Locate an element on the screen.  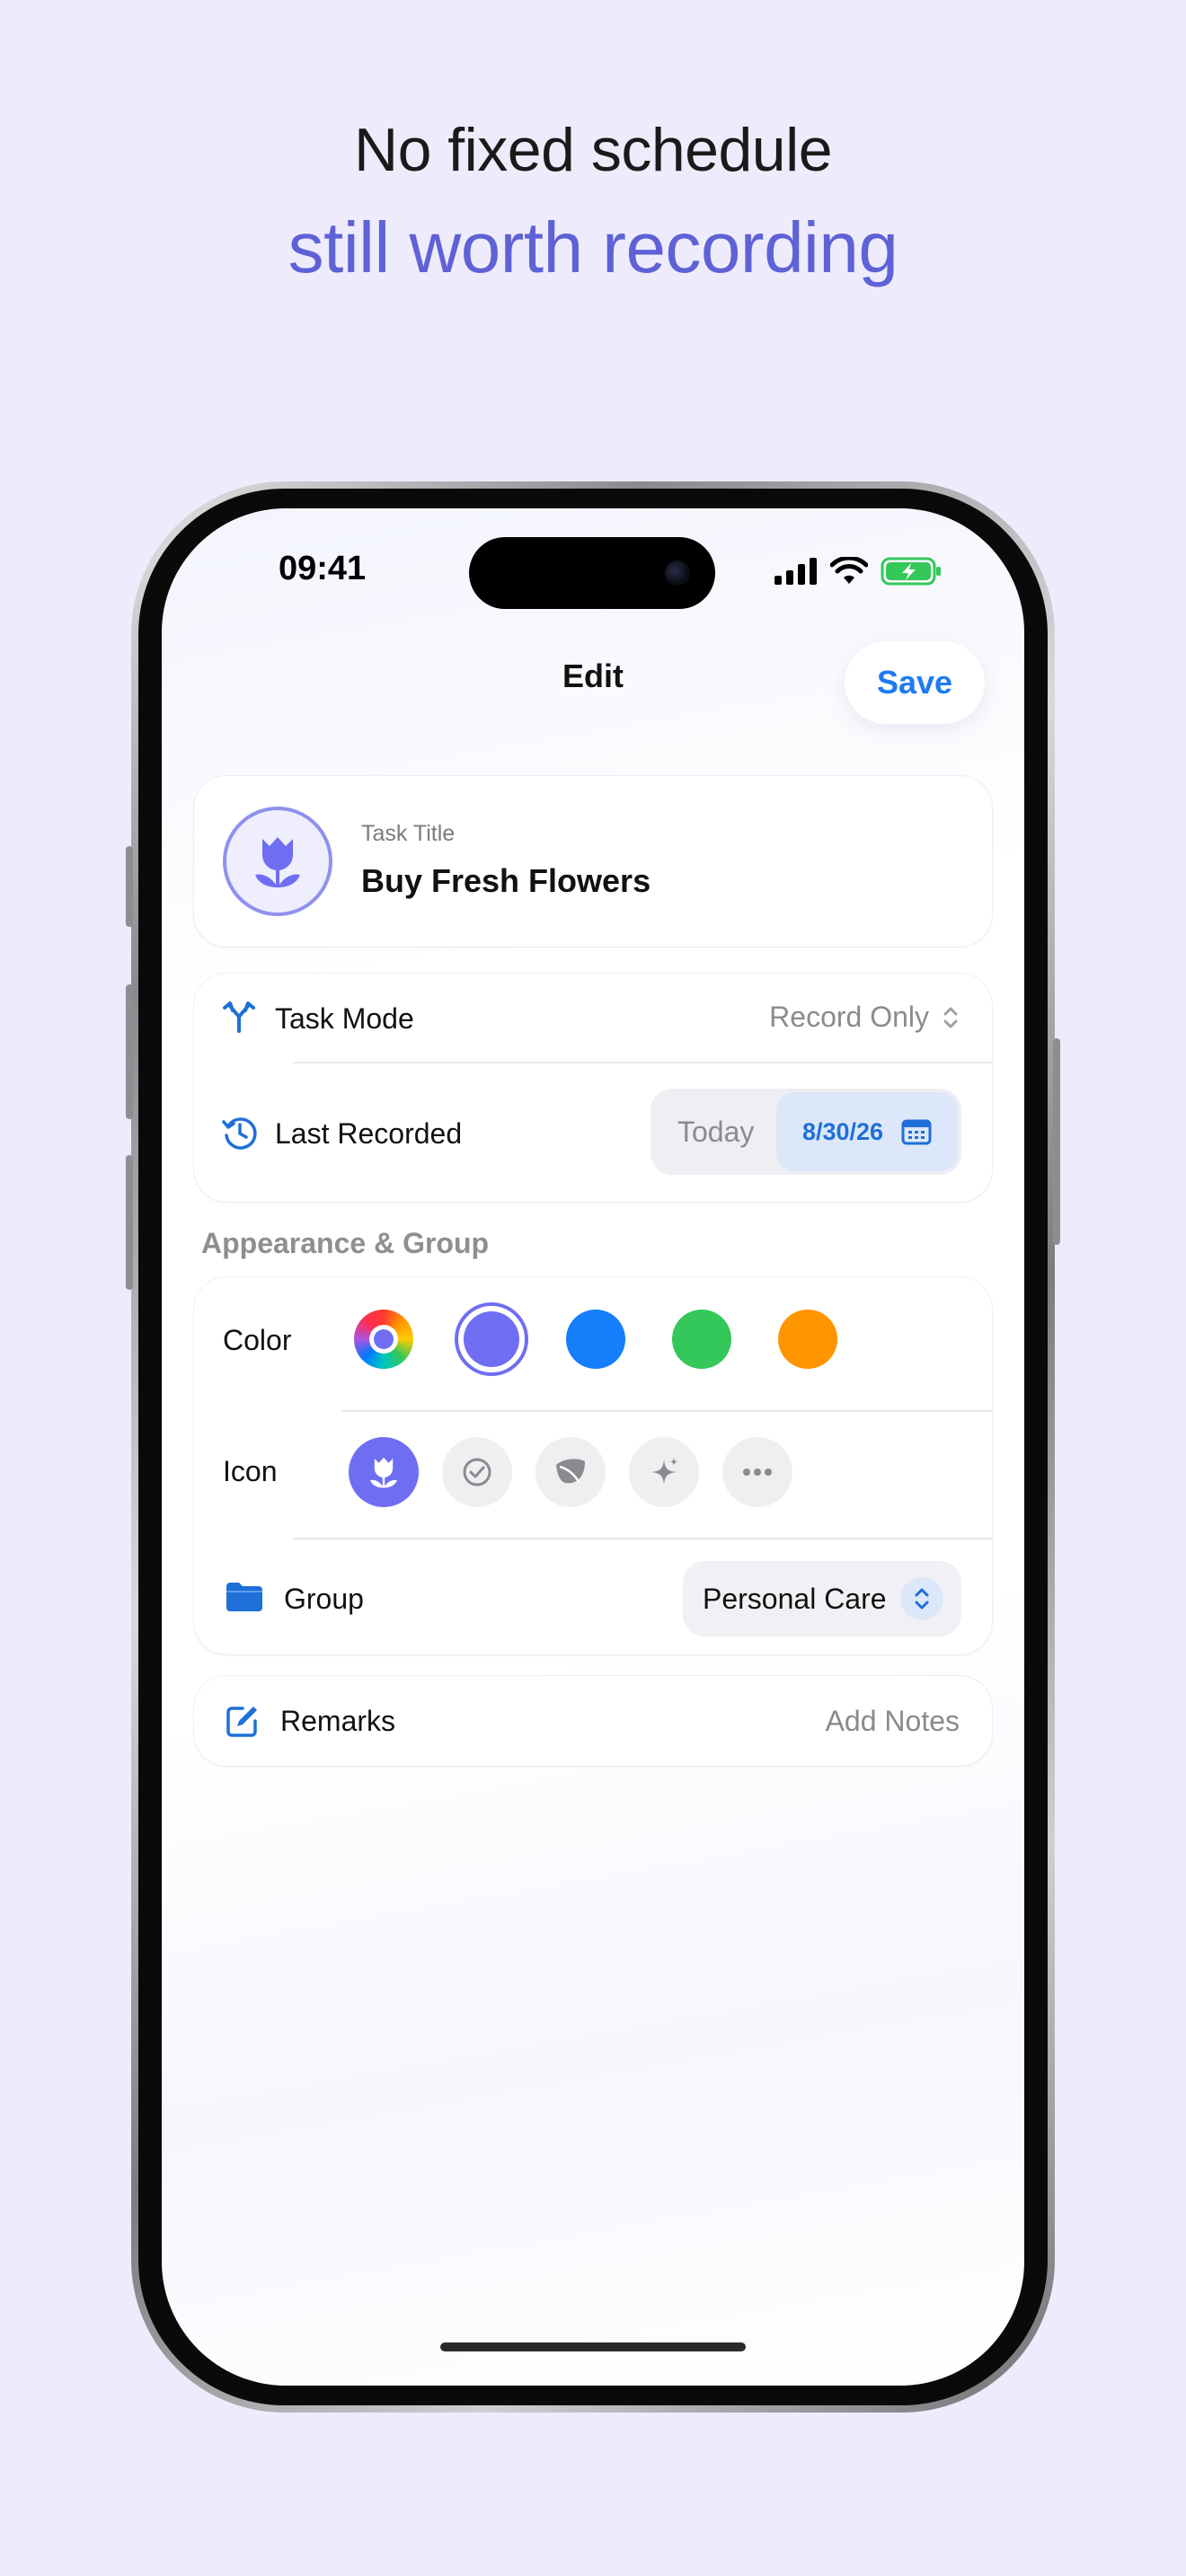
subheadline: still worth recording is located at coordinates (593, 247).